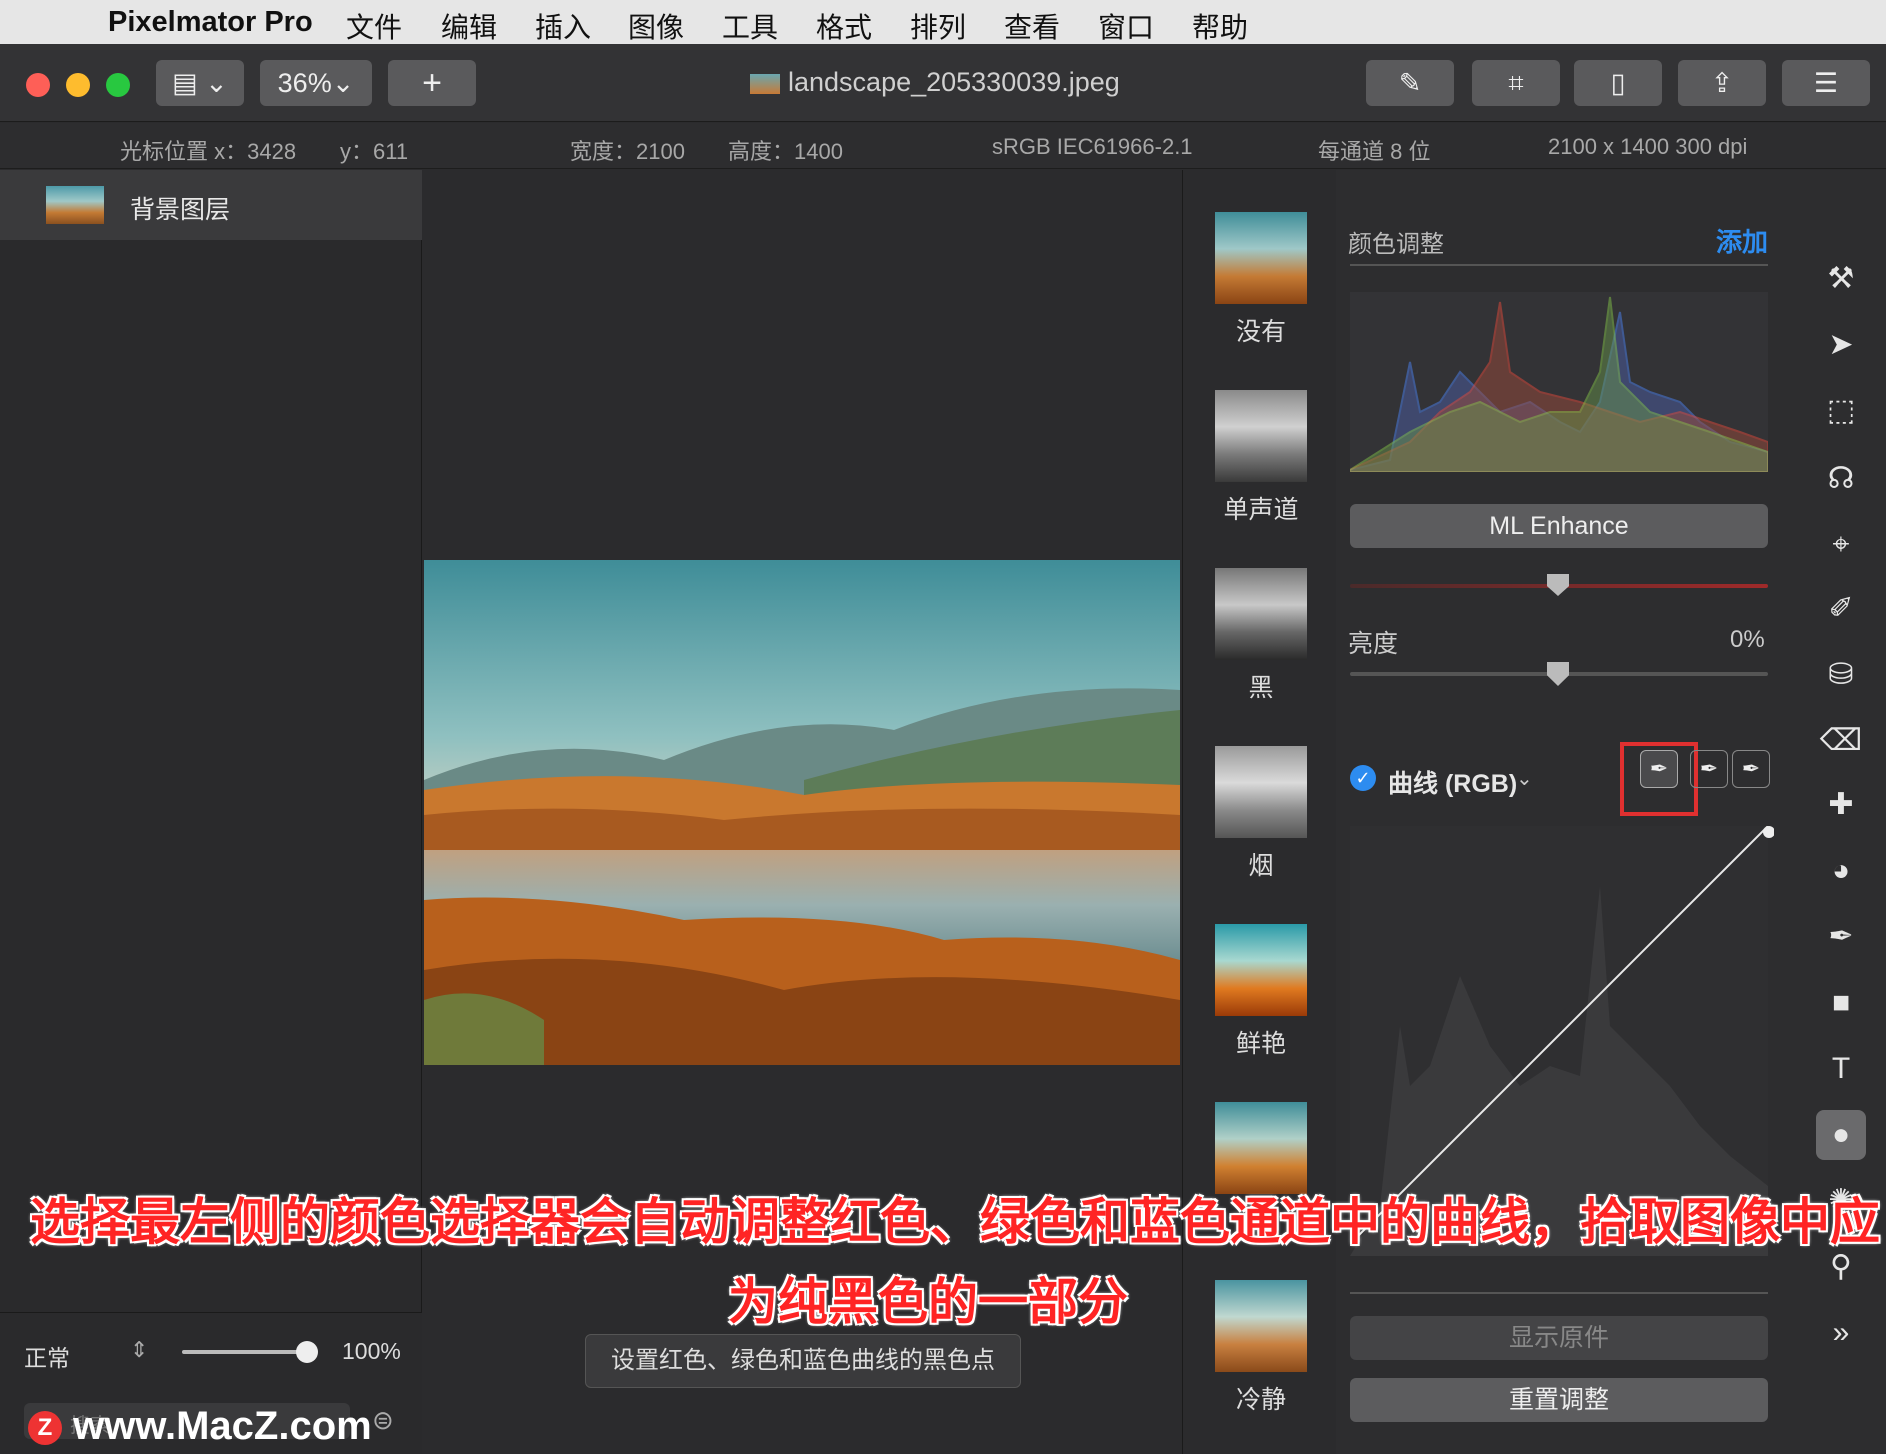  I want to click on close-window-button, so click(38, 85).